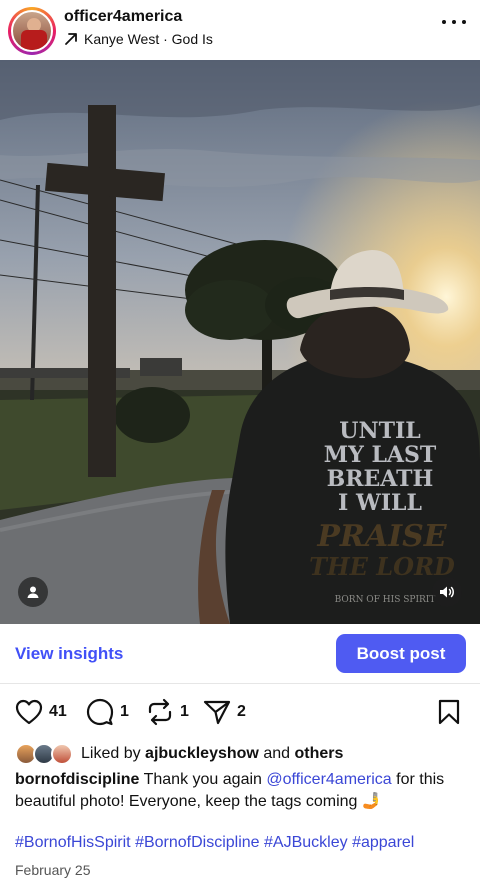 The image size is (480, 882). I want to click on hashtag: #AJBuckley, so click(306, 842).